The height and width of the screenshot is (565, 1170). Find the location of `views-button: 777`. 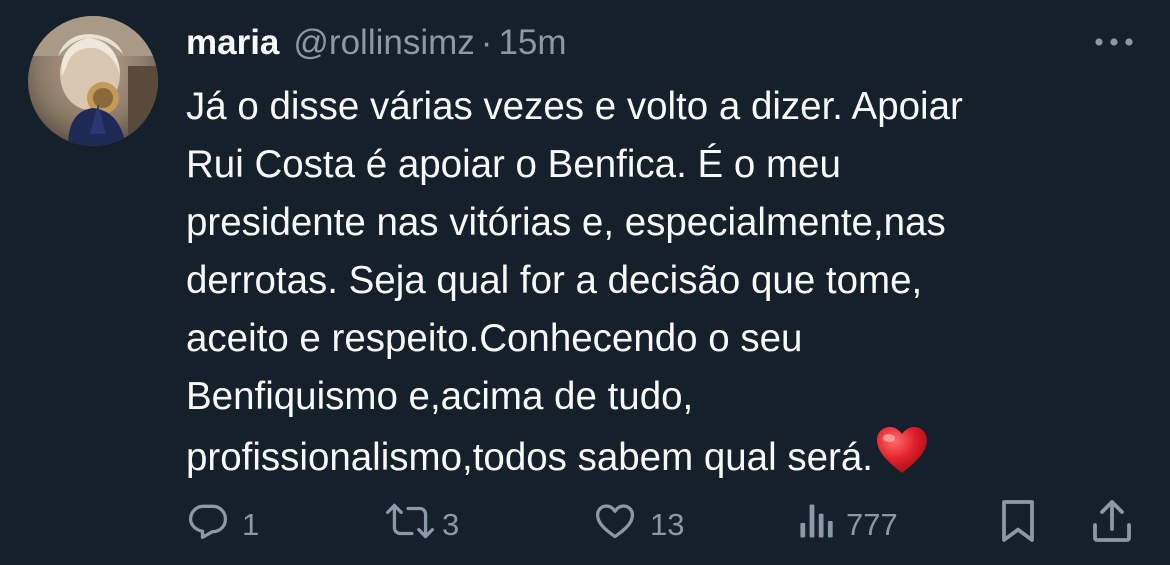

views-button: 777 is located at coordinates (847, 525).